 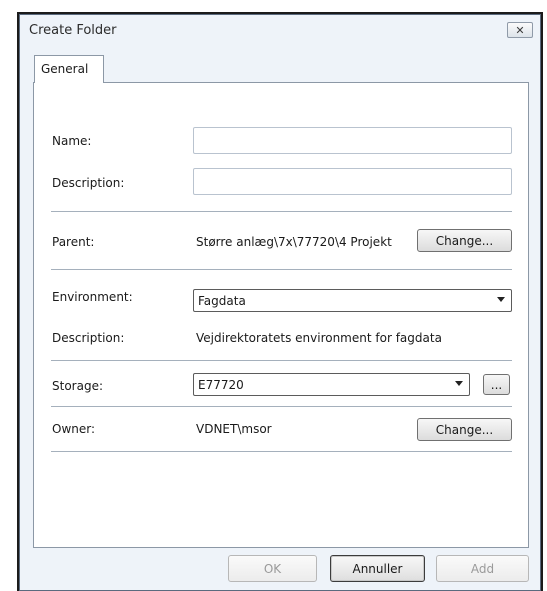 I want to click on cancel-button: Annuller, so click(x=377, y=568).